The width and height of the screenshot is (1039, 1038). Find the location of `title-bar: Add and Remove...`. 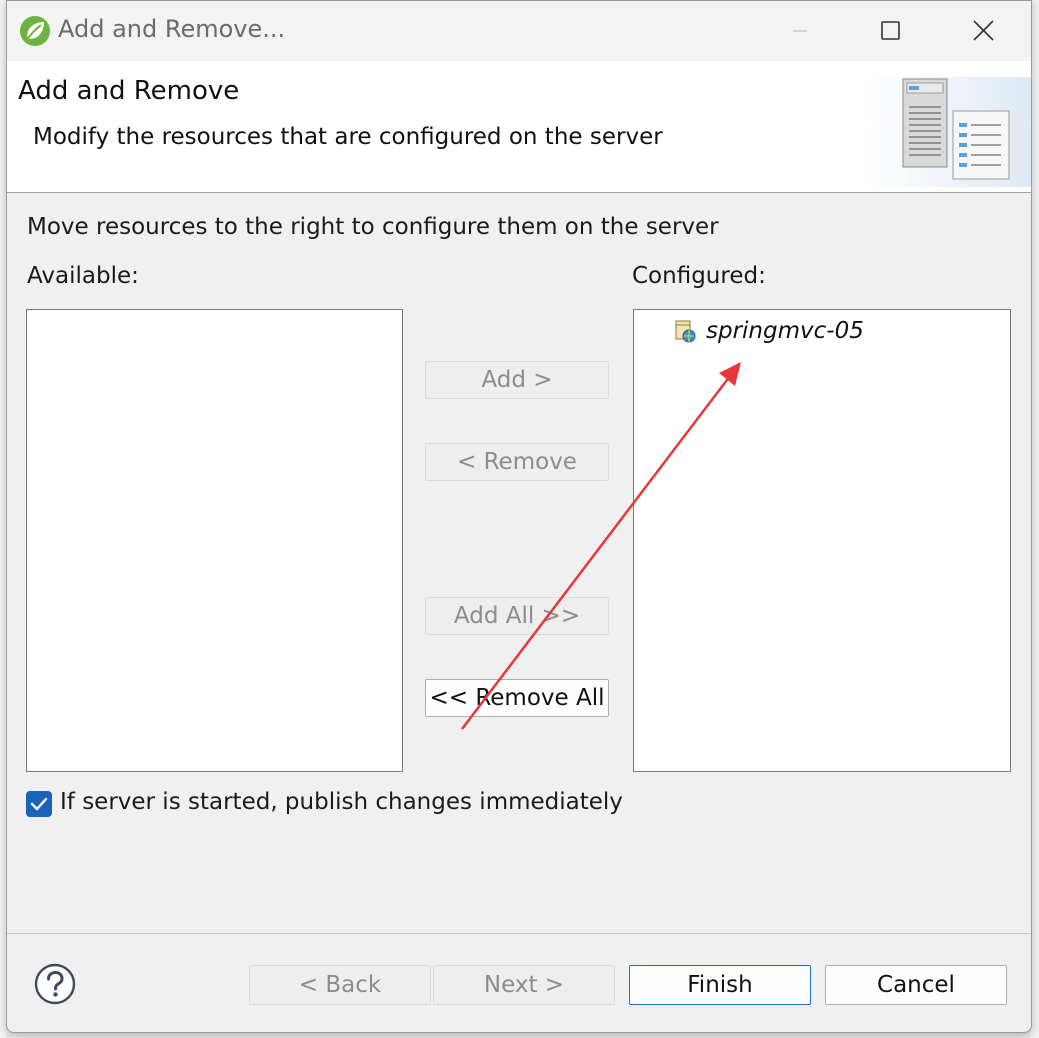

title-bar: Add and Remove... is located at coordinates (519, 31).